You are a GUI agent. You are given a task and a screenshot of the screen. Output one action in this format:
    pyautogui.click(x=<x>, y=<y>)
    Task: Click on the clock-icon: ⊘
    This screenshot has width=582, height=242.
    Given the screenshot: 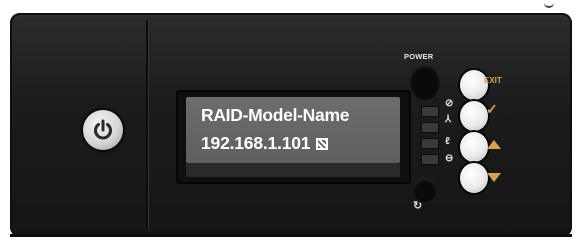 What is the action you would take?
    pyautogui.click(x=449, y=103)
    